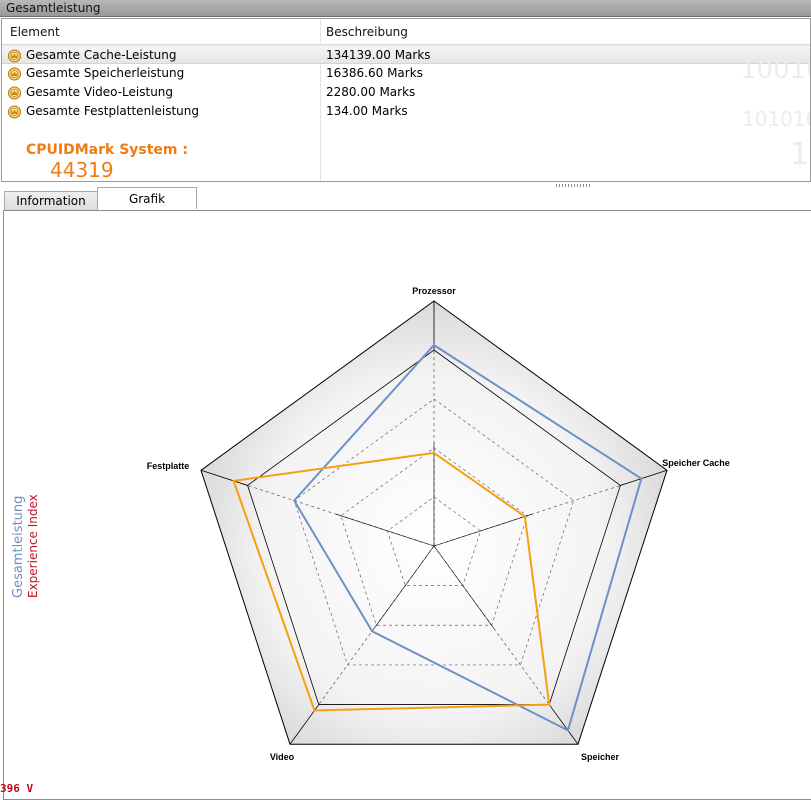 This screenshot has width=811, height=800. I want to click on series-legend: Gesamtleistung Experience Index, so click(24, 535).